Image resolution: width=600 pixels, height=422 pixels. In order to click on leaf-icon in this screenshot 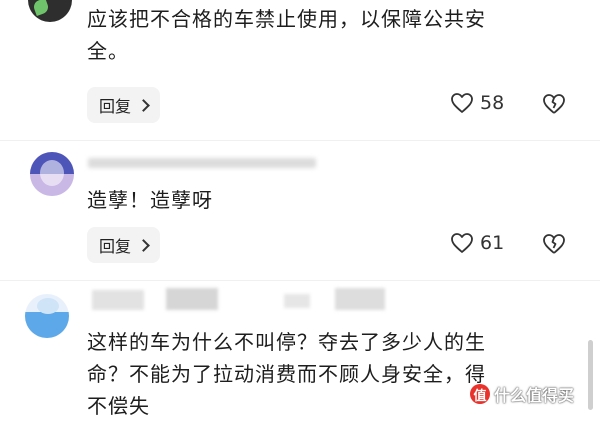, I will do `click(41, 8)`.